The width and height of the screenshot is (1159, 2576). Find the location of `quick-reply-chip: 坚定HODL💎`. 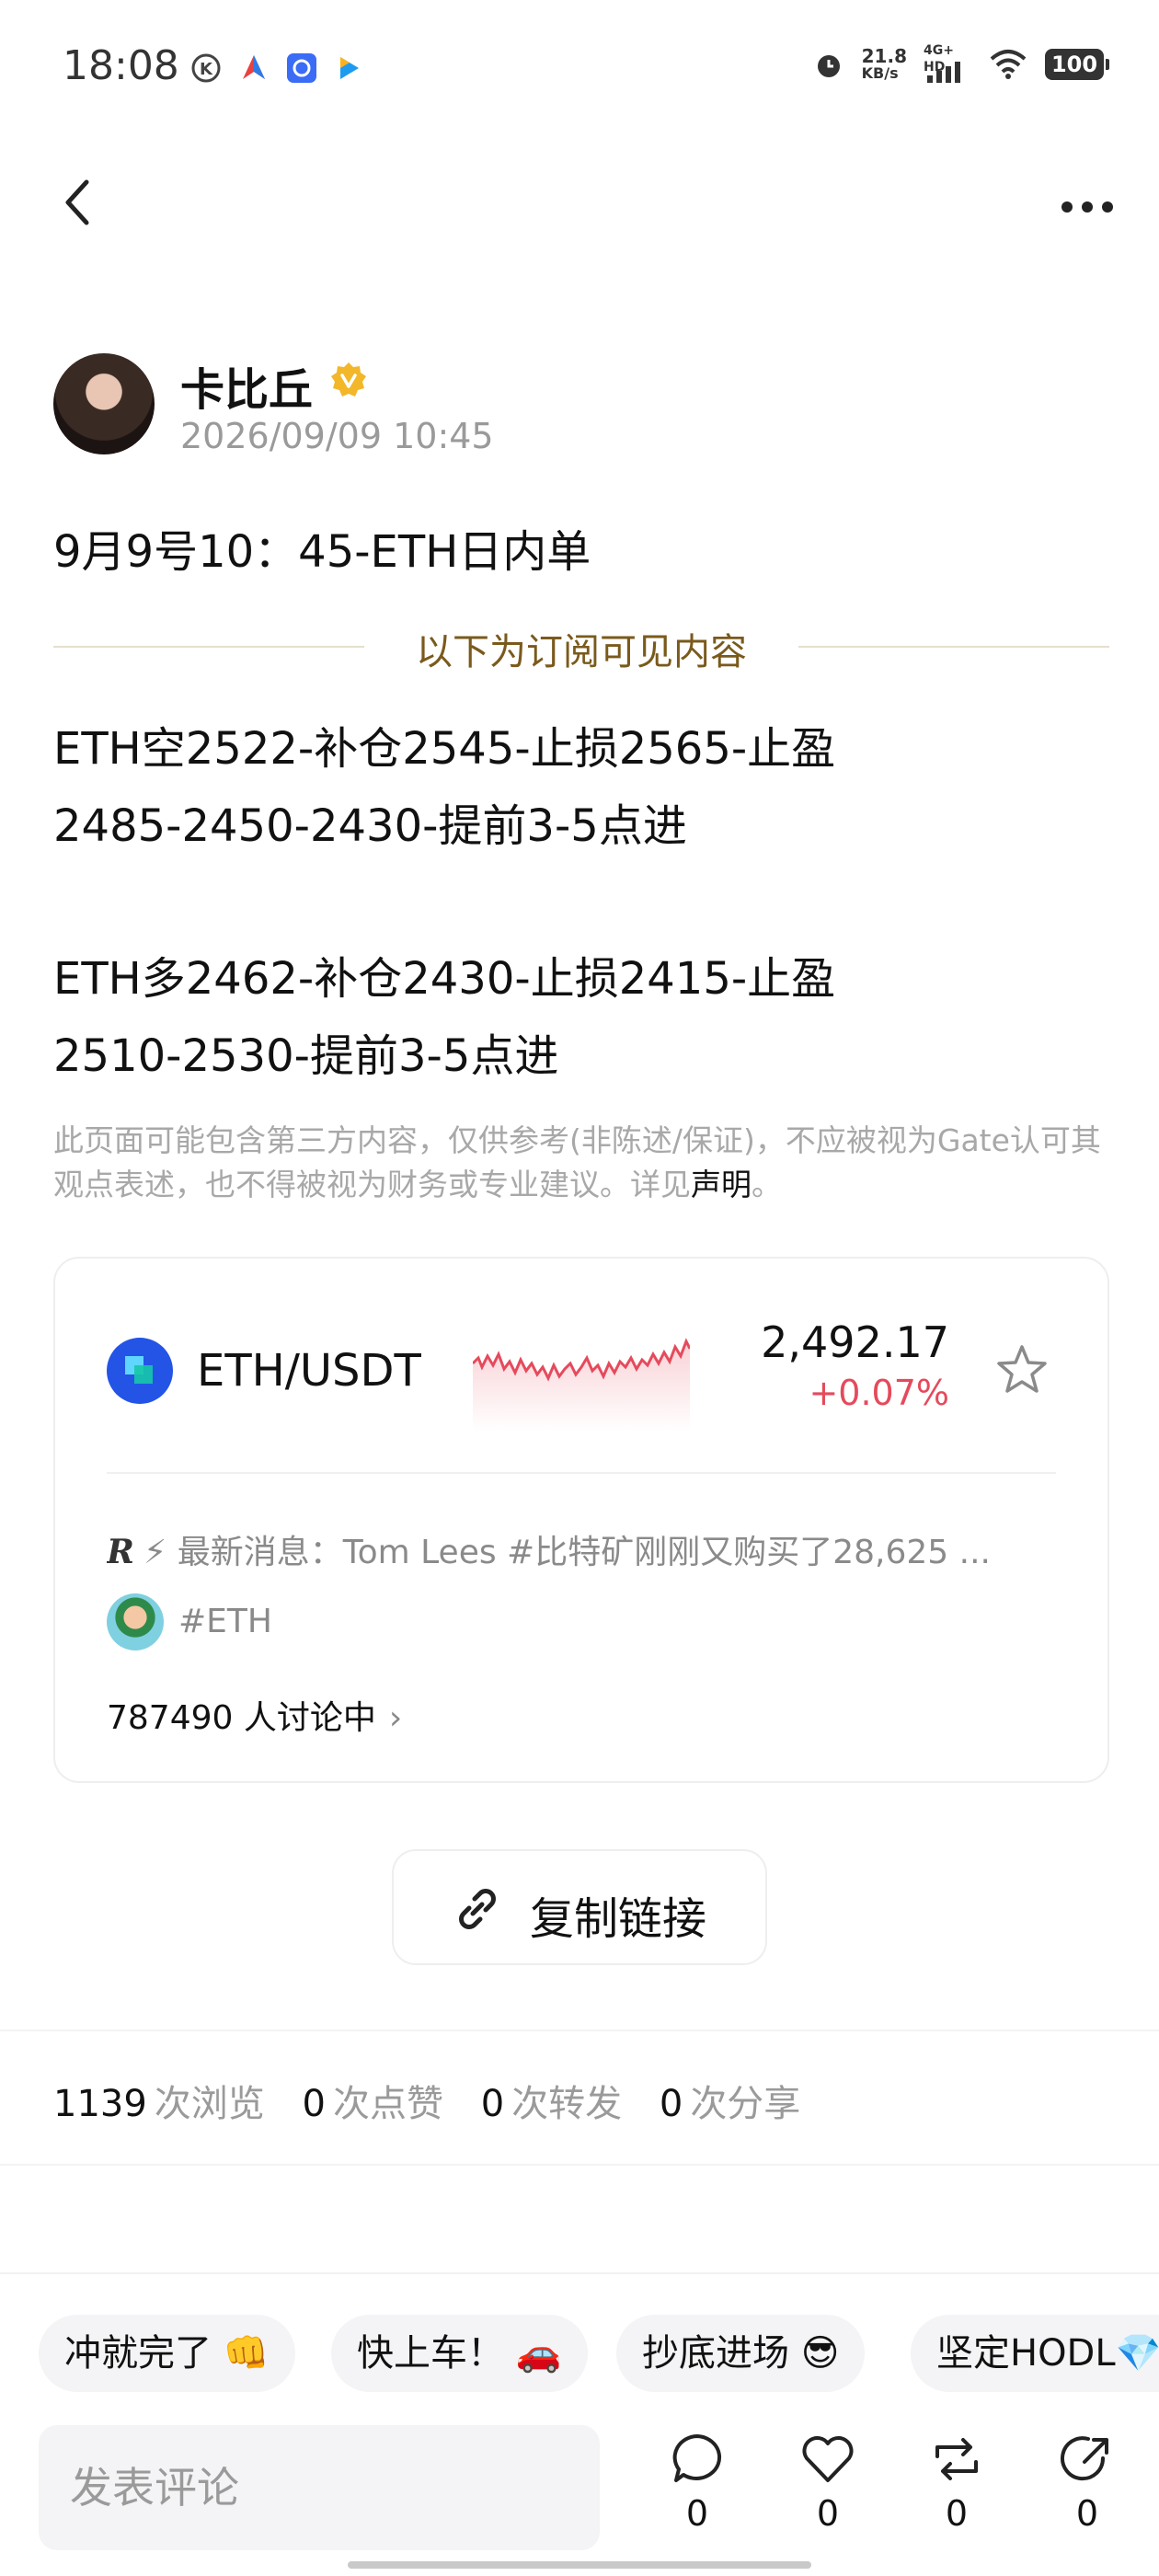

quick-reply-chip: 坚定HODL💎 is located at coordinates (1035, 2353).